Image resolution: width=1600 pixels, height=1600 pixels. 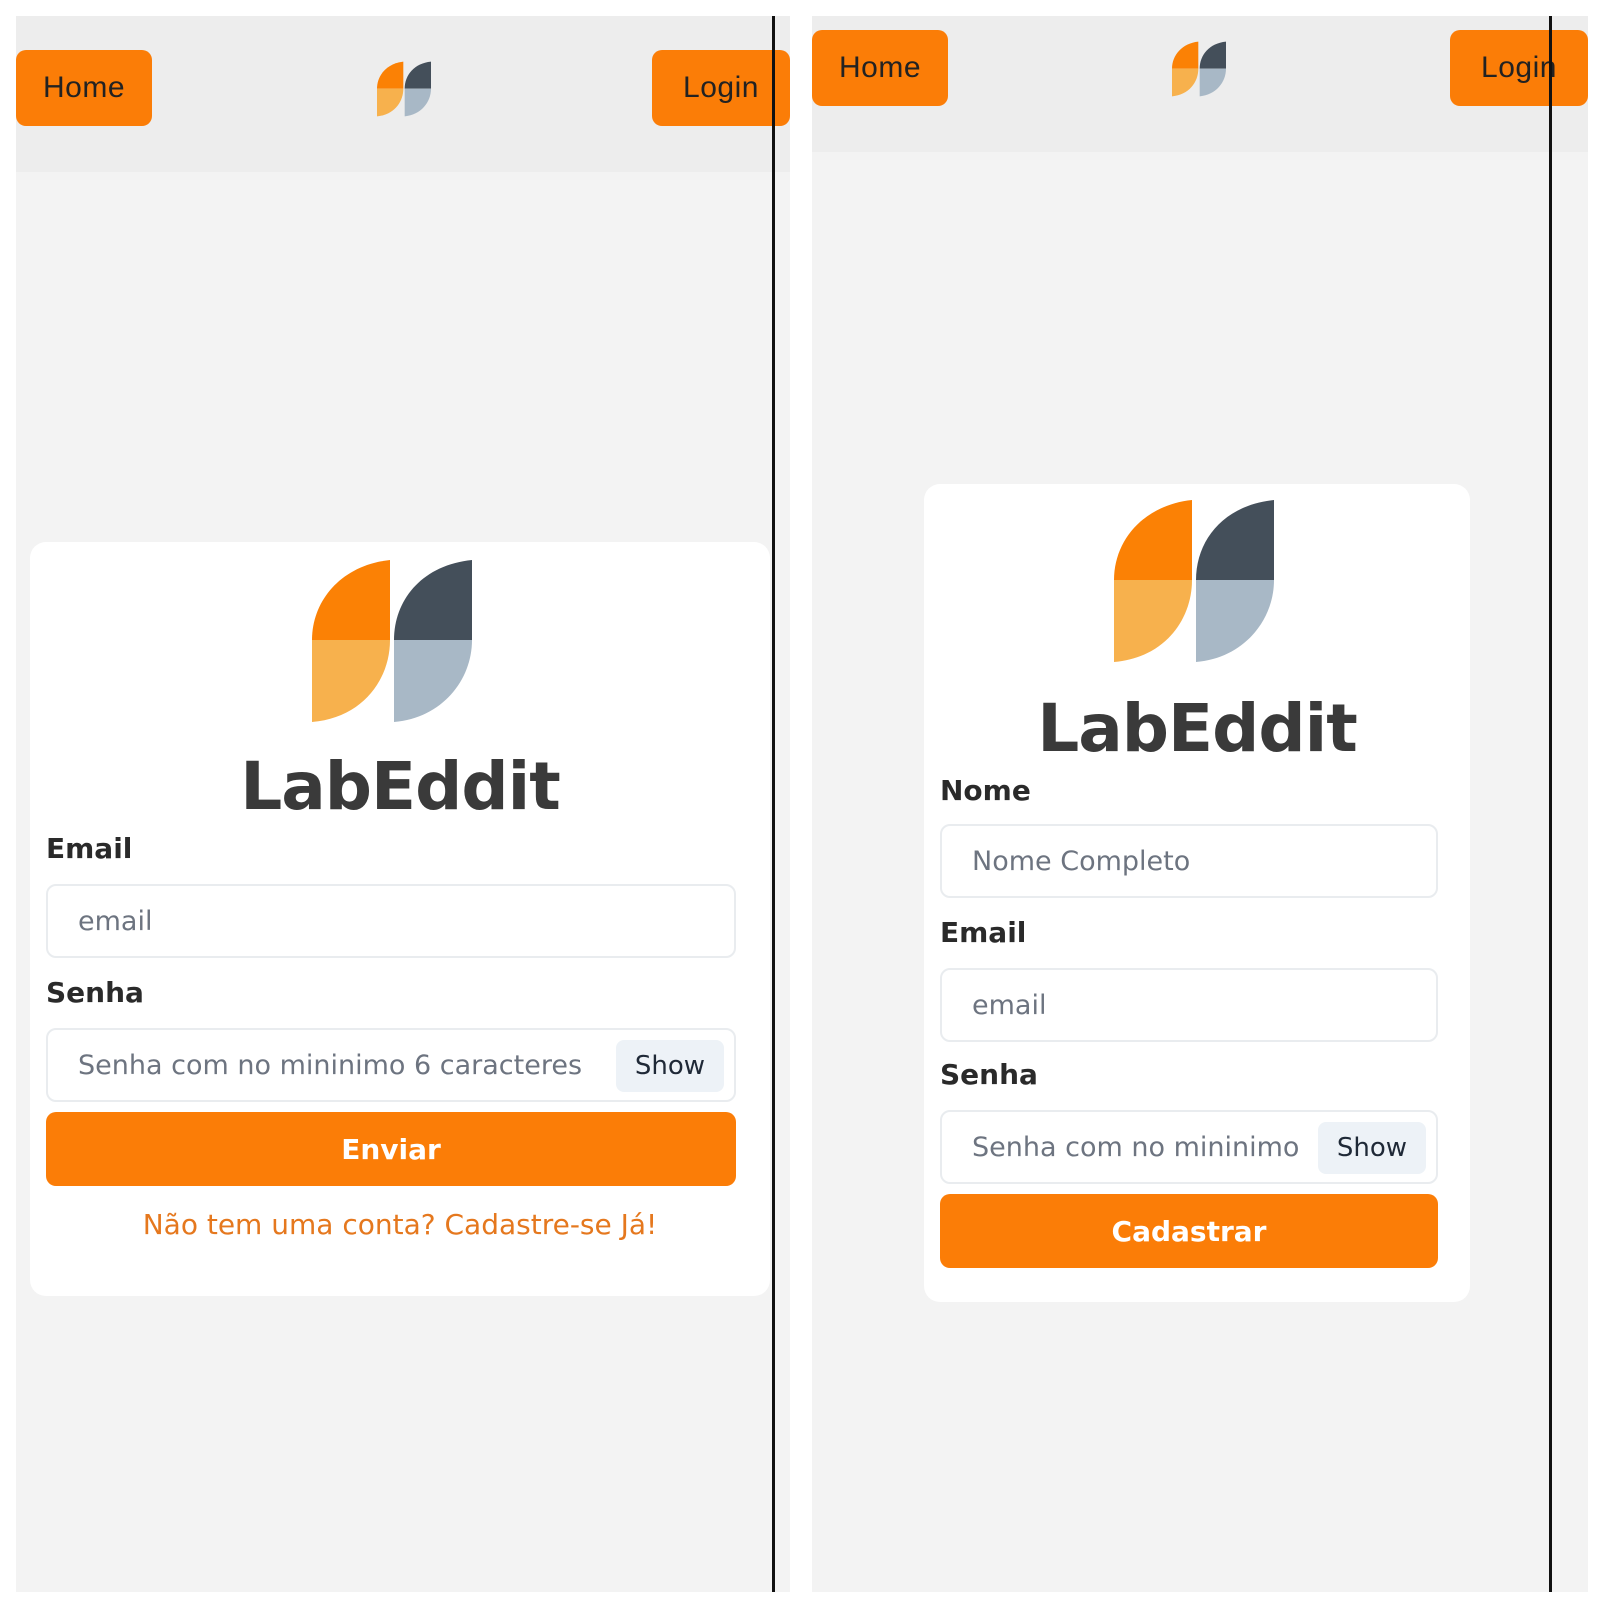 What do you see at coordinates (1189, 1231) in the screenshot?
I see `submit-button: Cadastrar` at bounding box center [1189, 1231].